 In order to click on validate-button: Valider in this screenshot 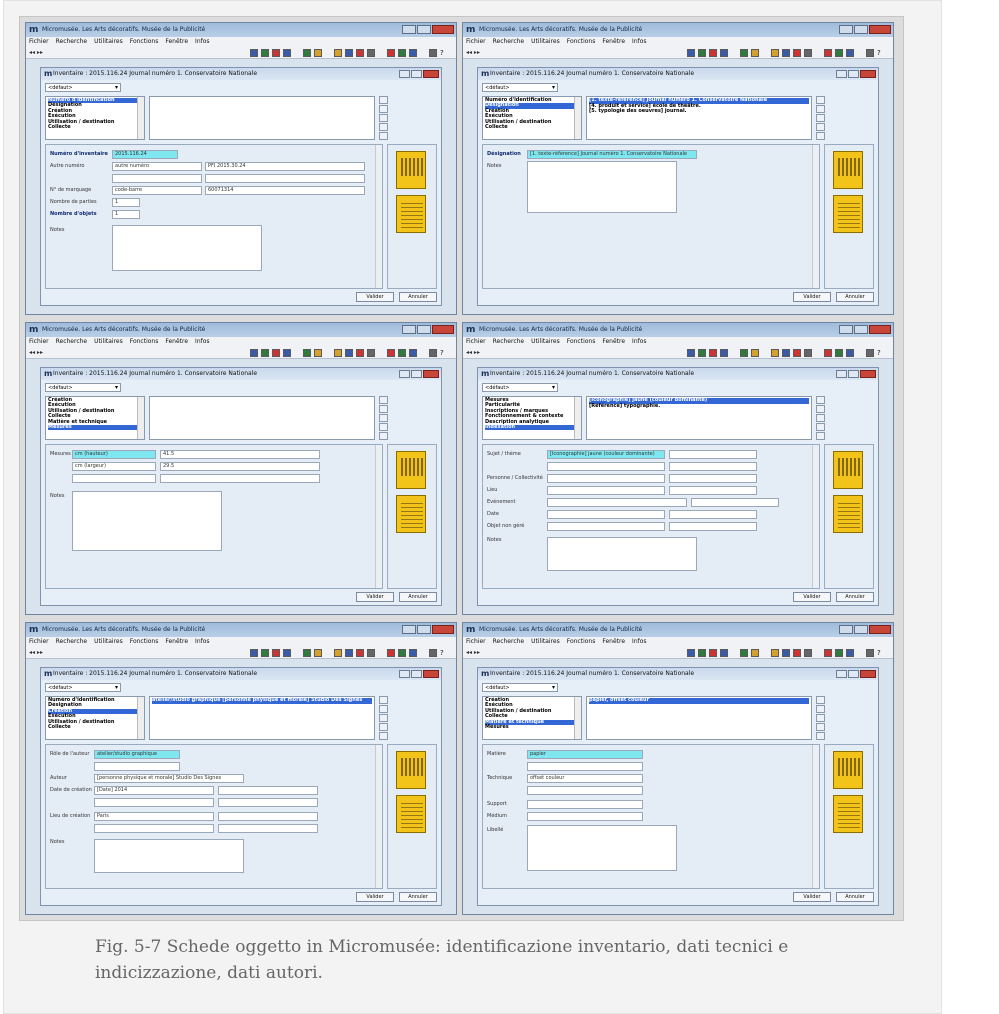, I will do `click(812, 597)`.